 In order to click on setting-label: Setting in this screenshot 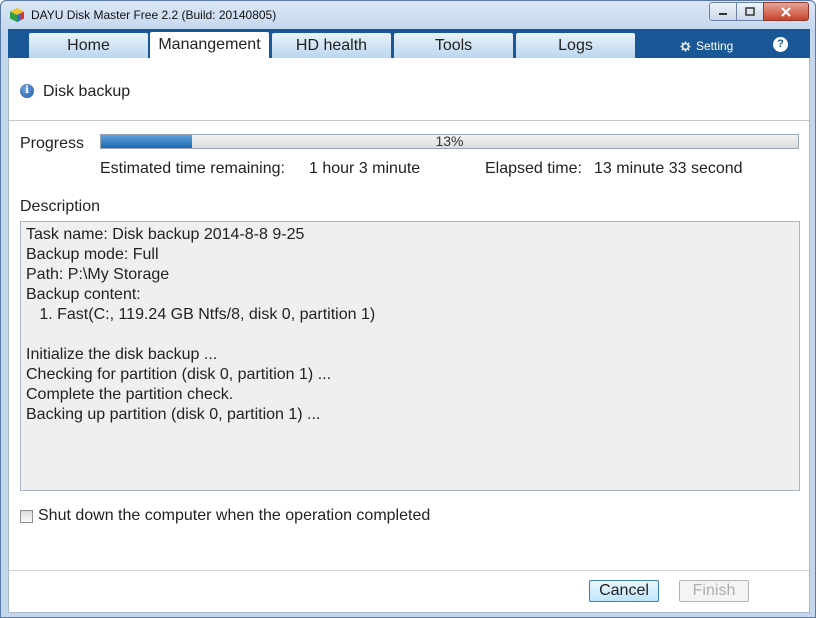, I will do `click(715, 46)`.